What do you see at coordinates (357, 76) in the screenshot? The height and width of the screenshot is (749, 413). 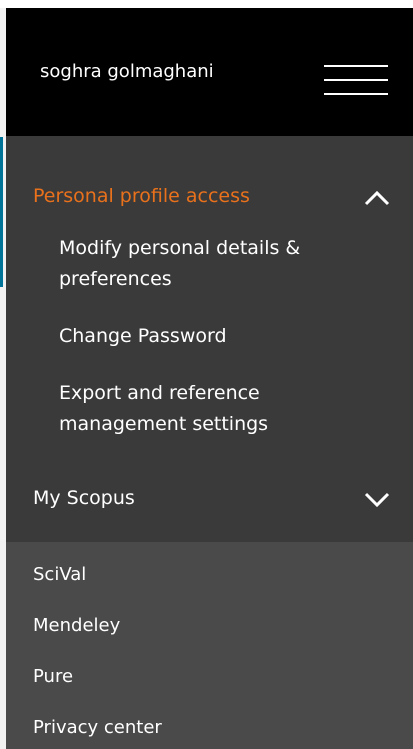 I see `hamburger-menu-button` at bounding box center [357, 76].